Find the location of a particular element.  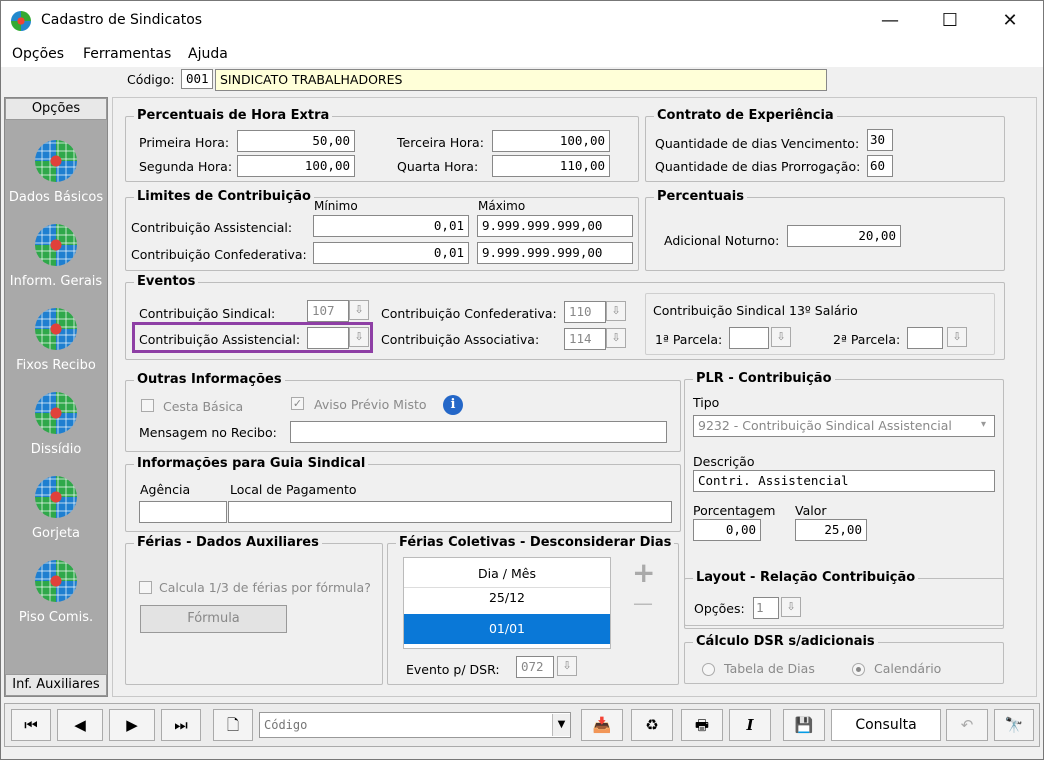

print-icon: 🖶 is located at coordinates (702, 725).